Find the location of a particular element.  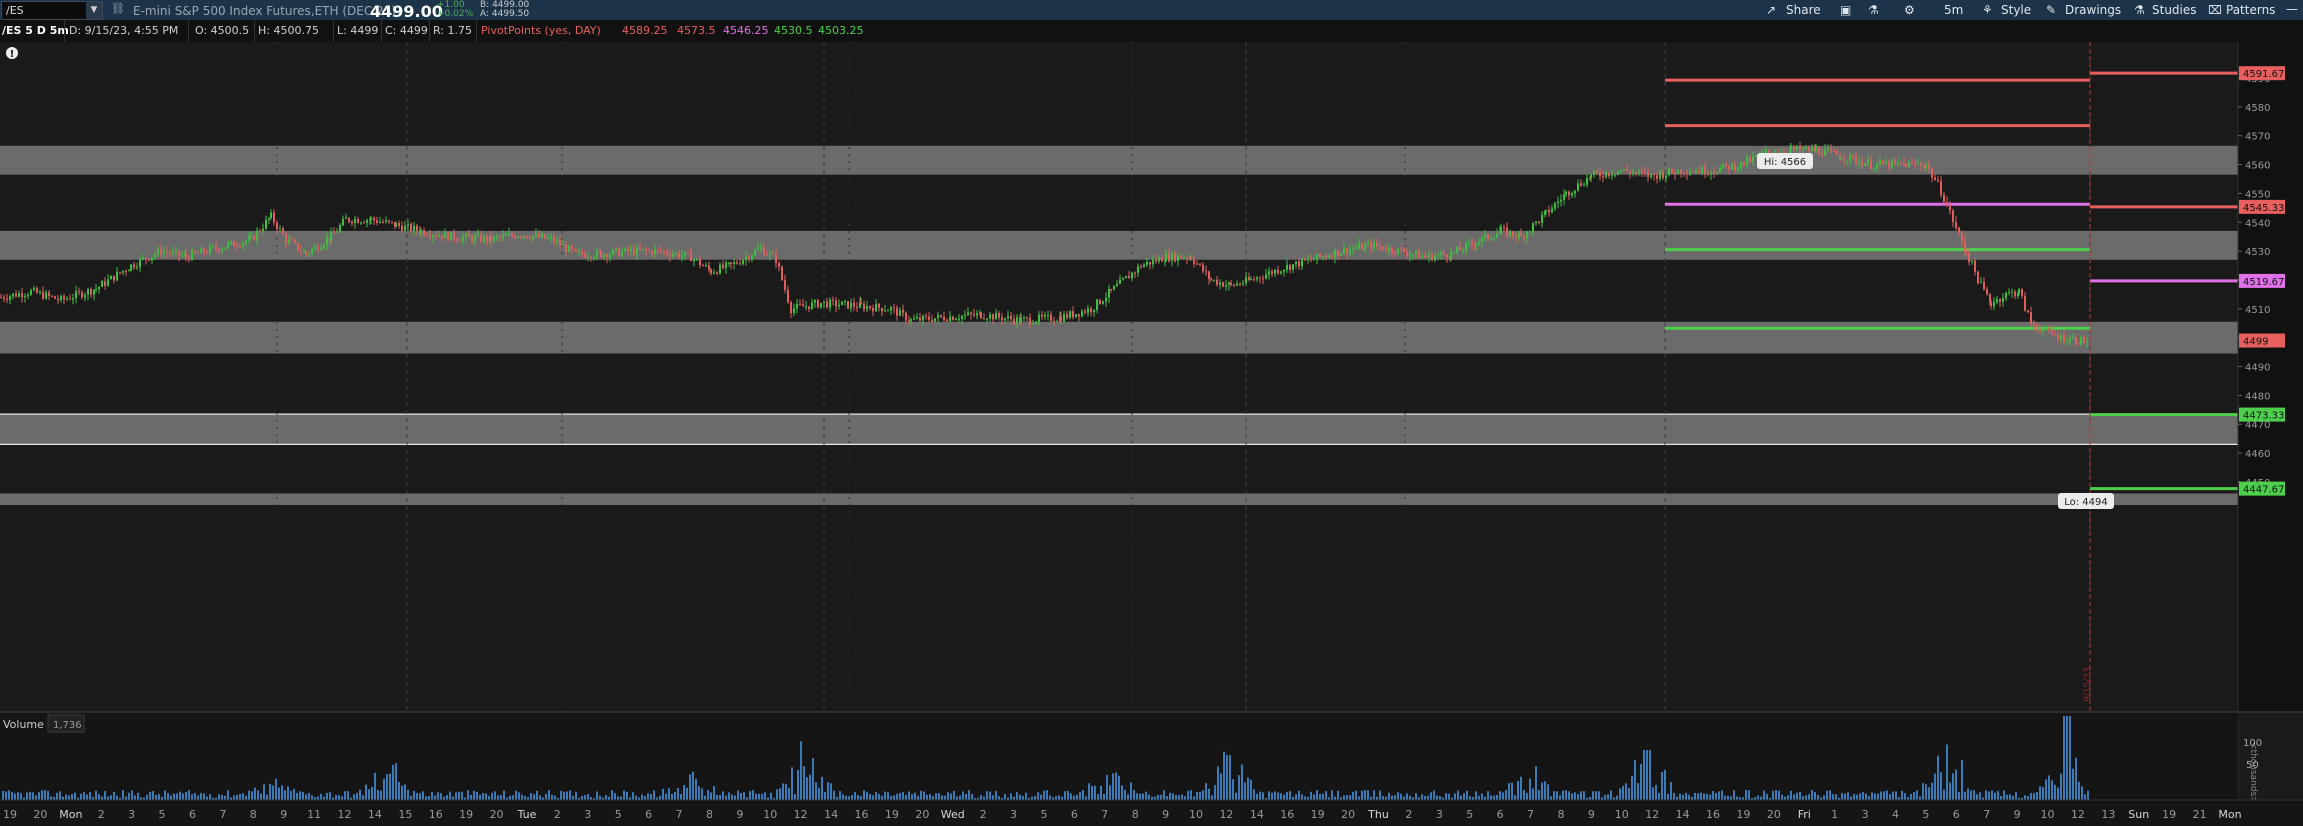

time-tick-label: 20 is located at coordinates (922, 814).